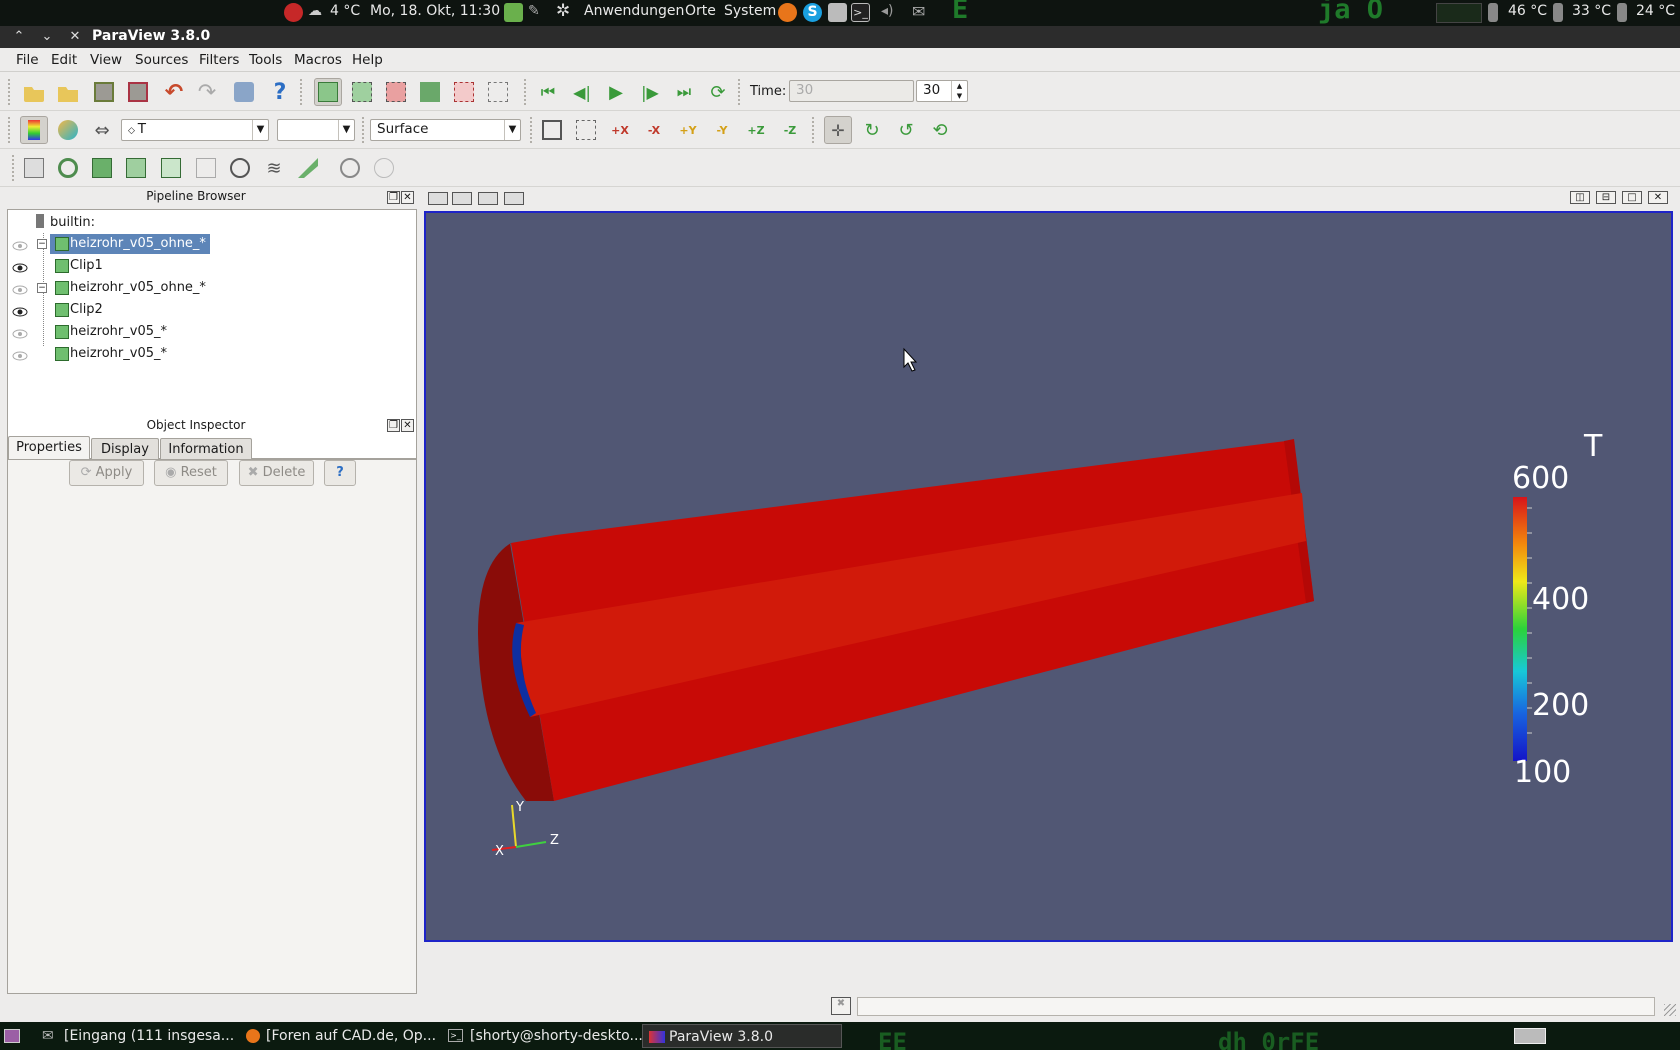 Image resolution: width=1680 pixels, height=1050 pixels. What do you see at coordinates (790, 130) in the screenshot?
I see `view-neg-z-button: -Z` at bounding box center [790, 130].